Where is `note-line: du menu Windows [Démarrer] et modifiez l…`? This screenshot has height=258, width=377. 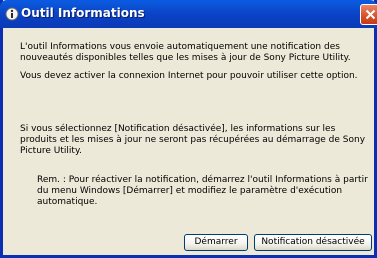 note-line: du menu Windows [Démarrer] et modifiez l… is located at coordinates (190, 191).